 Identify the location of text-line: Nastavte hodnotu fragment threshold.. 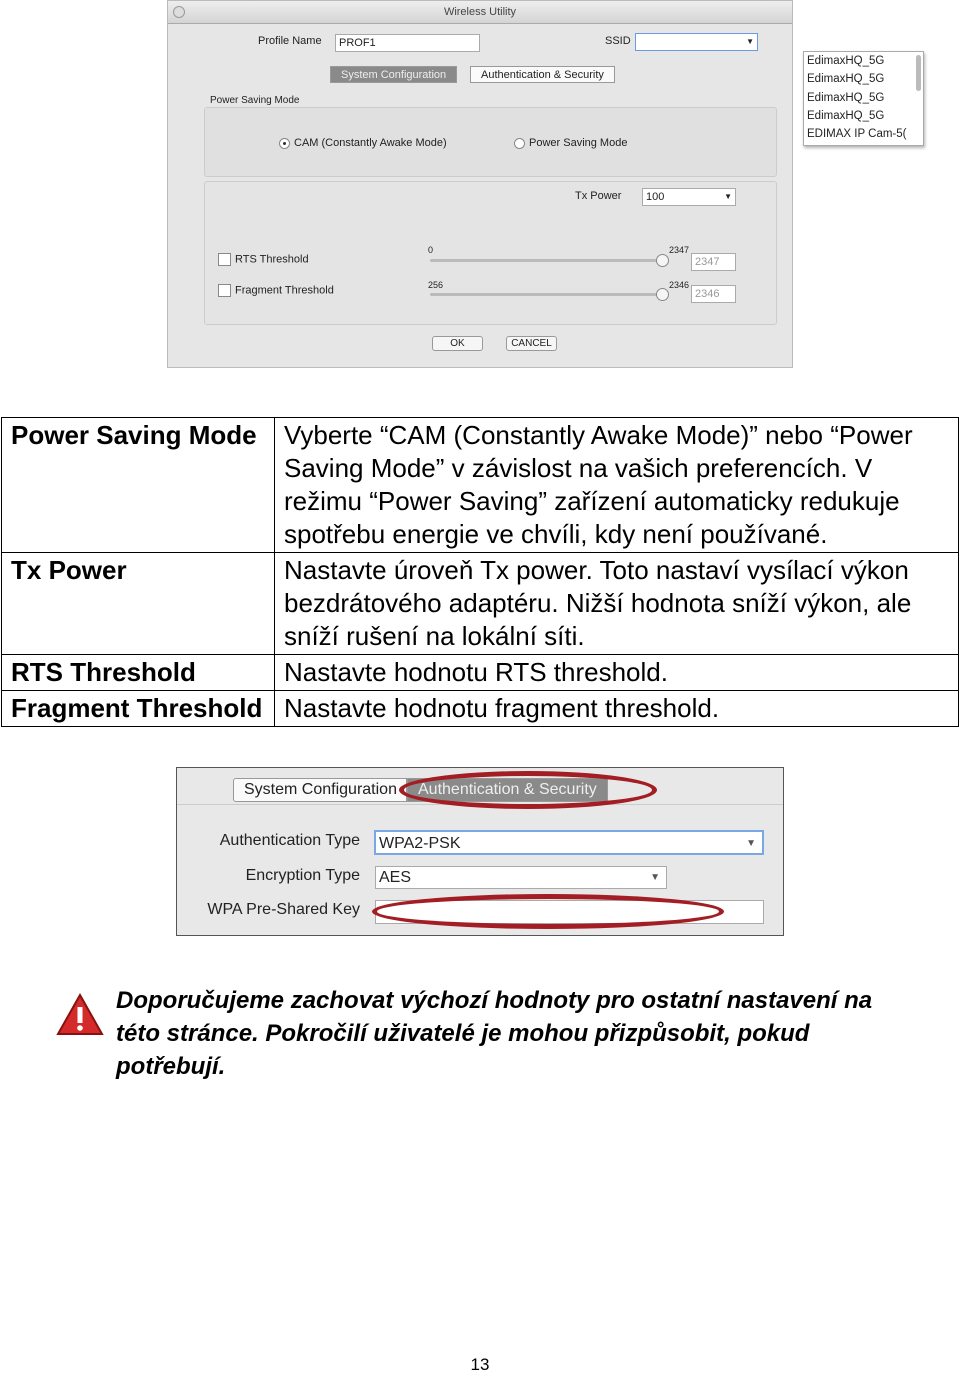
(502, 708).